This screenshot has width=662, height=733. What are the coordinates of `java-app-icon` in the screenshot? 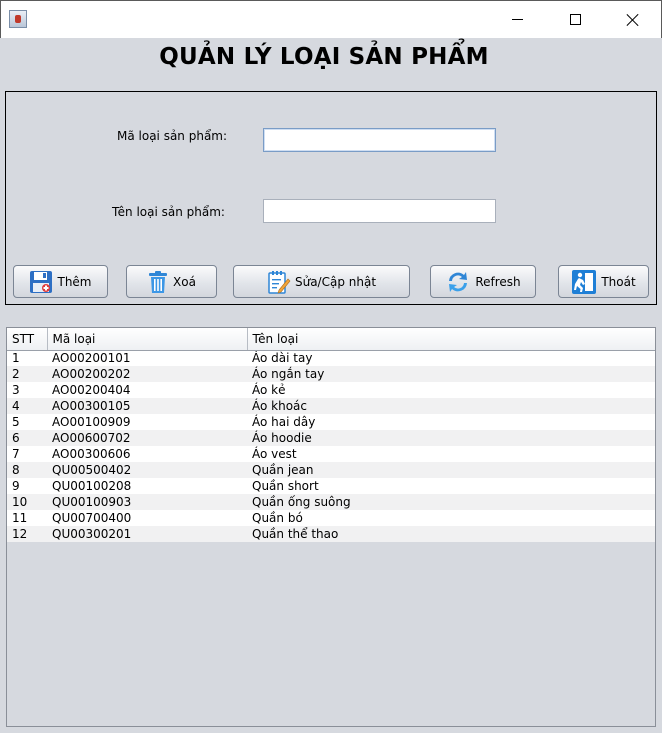 It's located at (18, 19).